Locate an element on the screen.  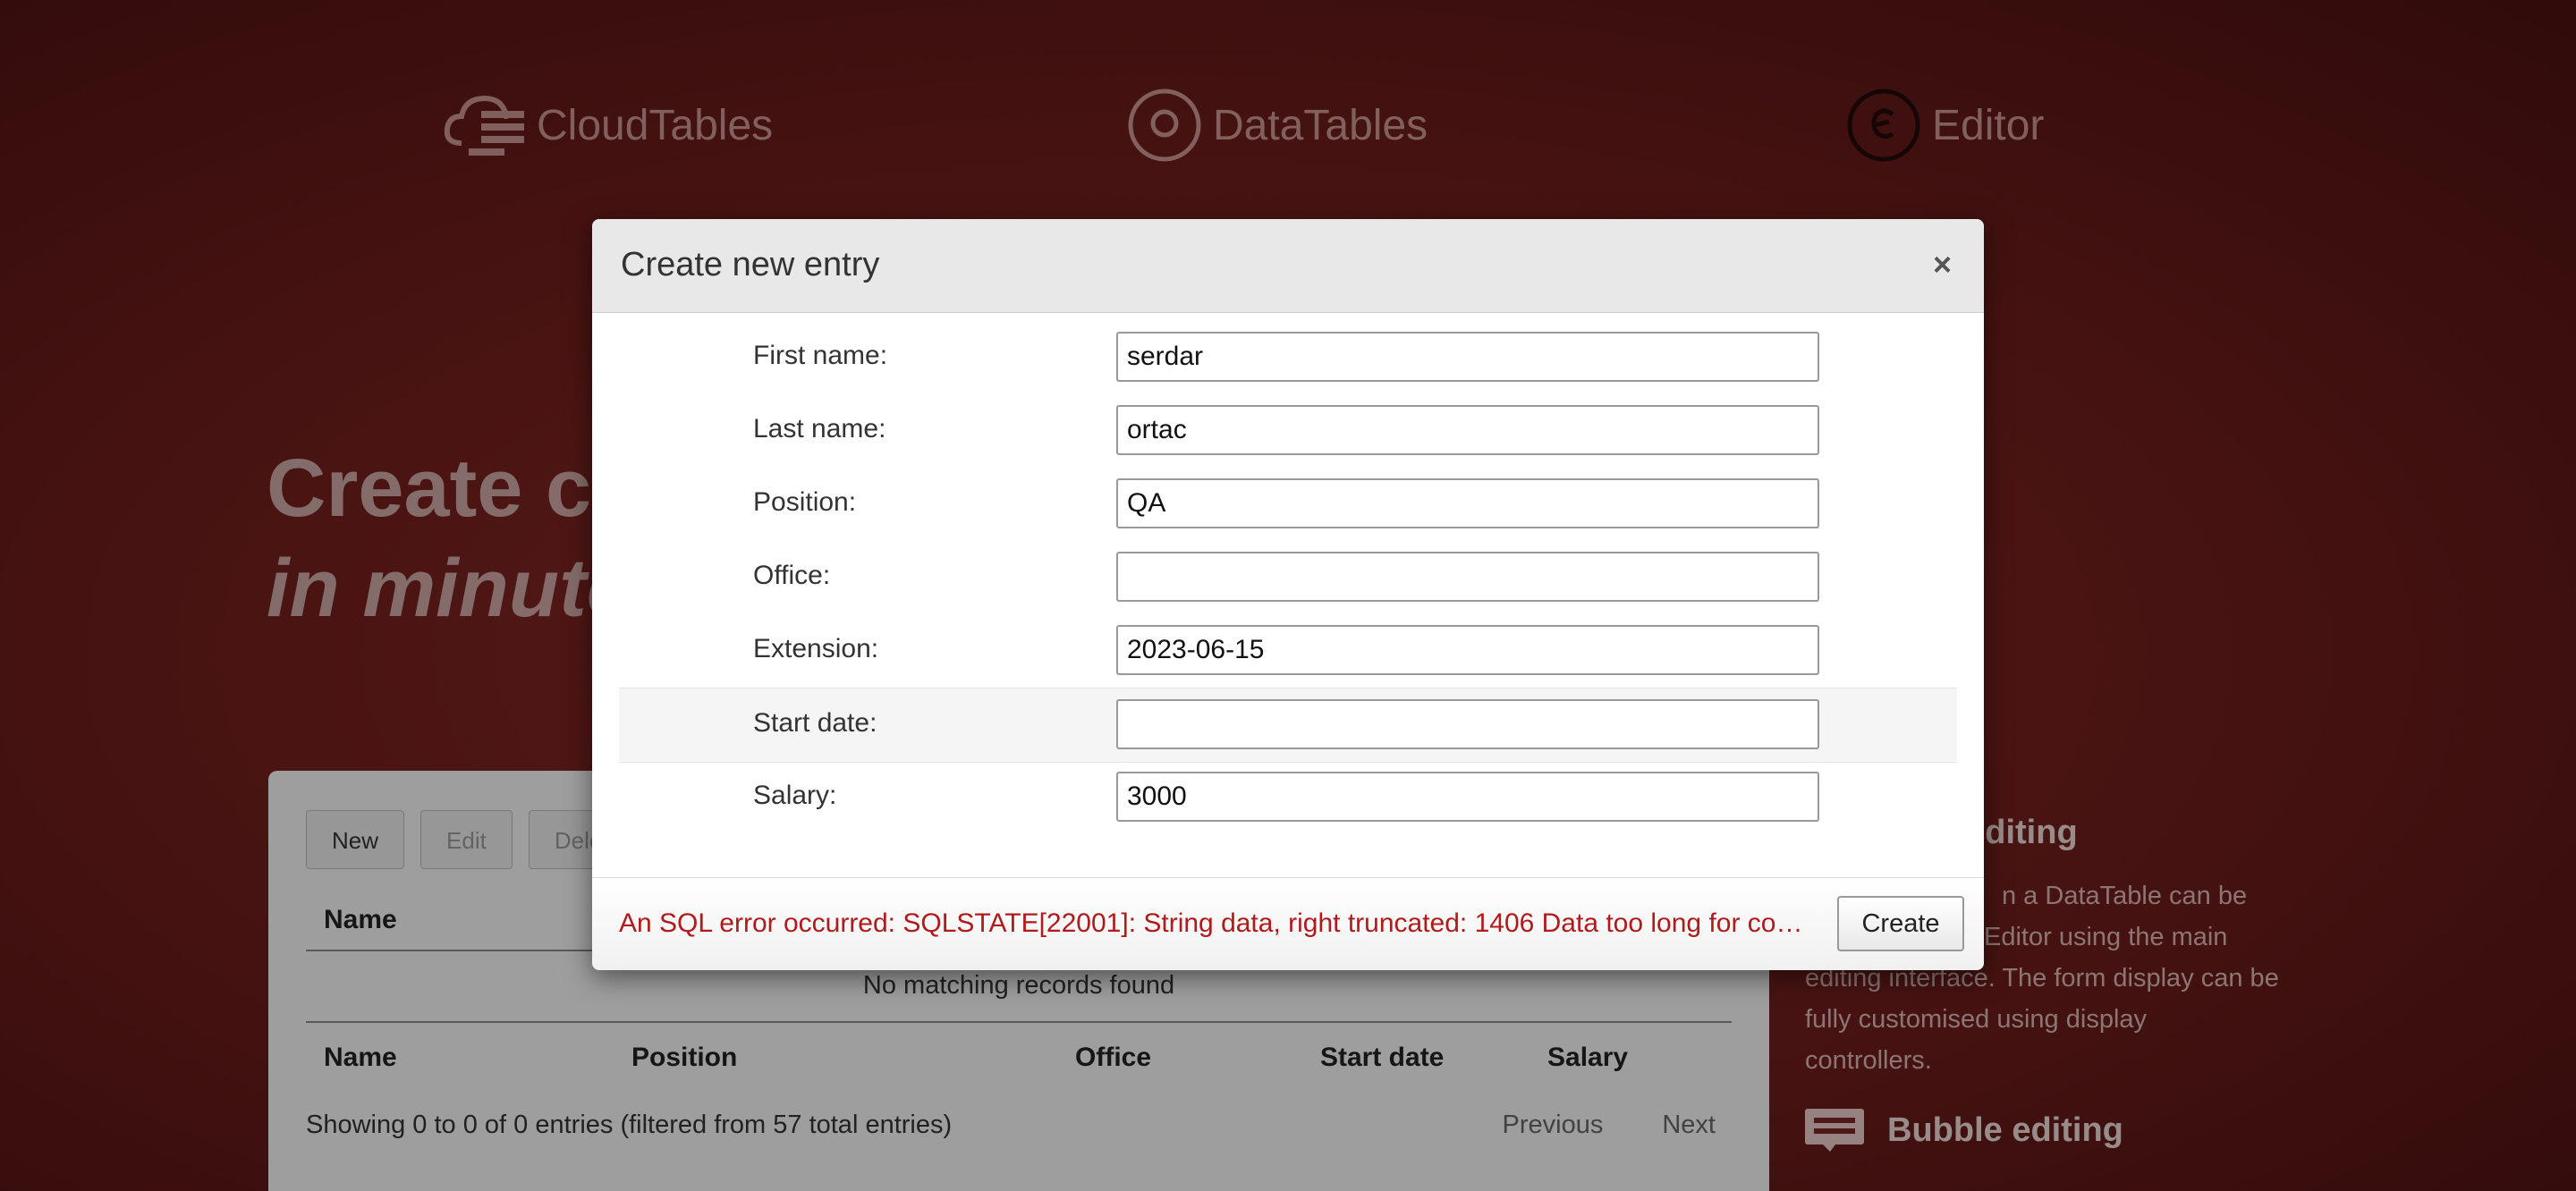
extension-label: Extension: is located at coordinates (816, 648).